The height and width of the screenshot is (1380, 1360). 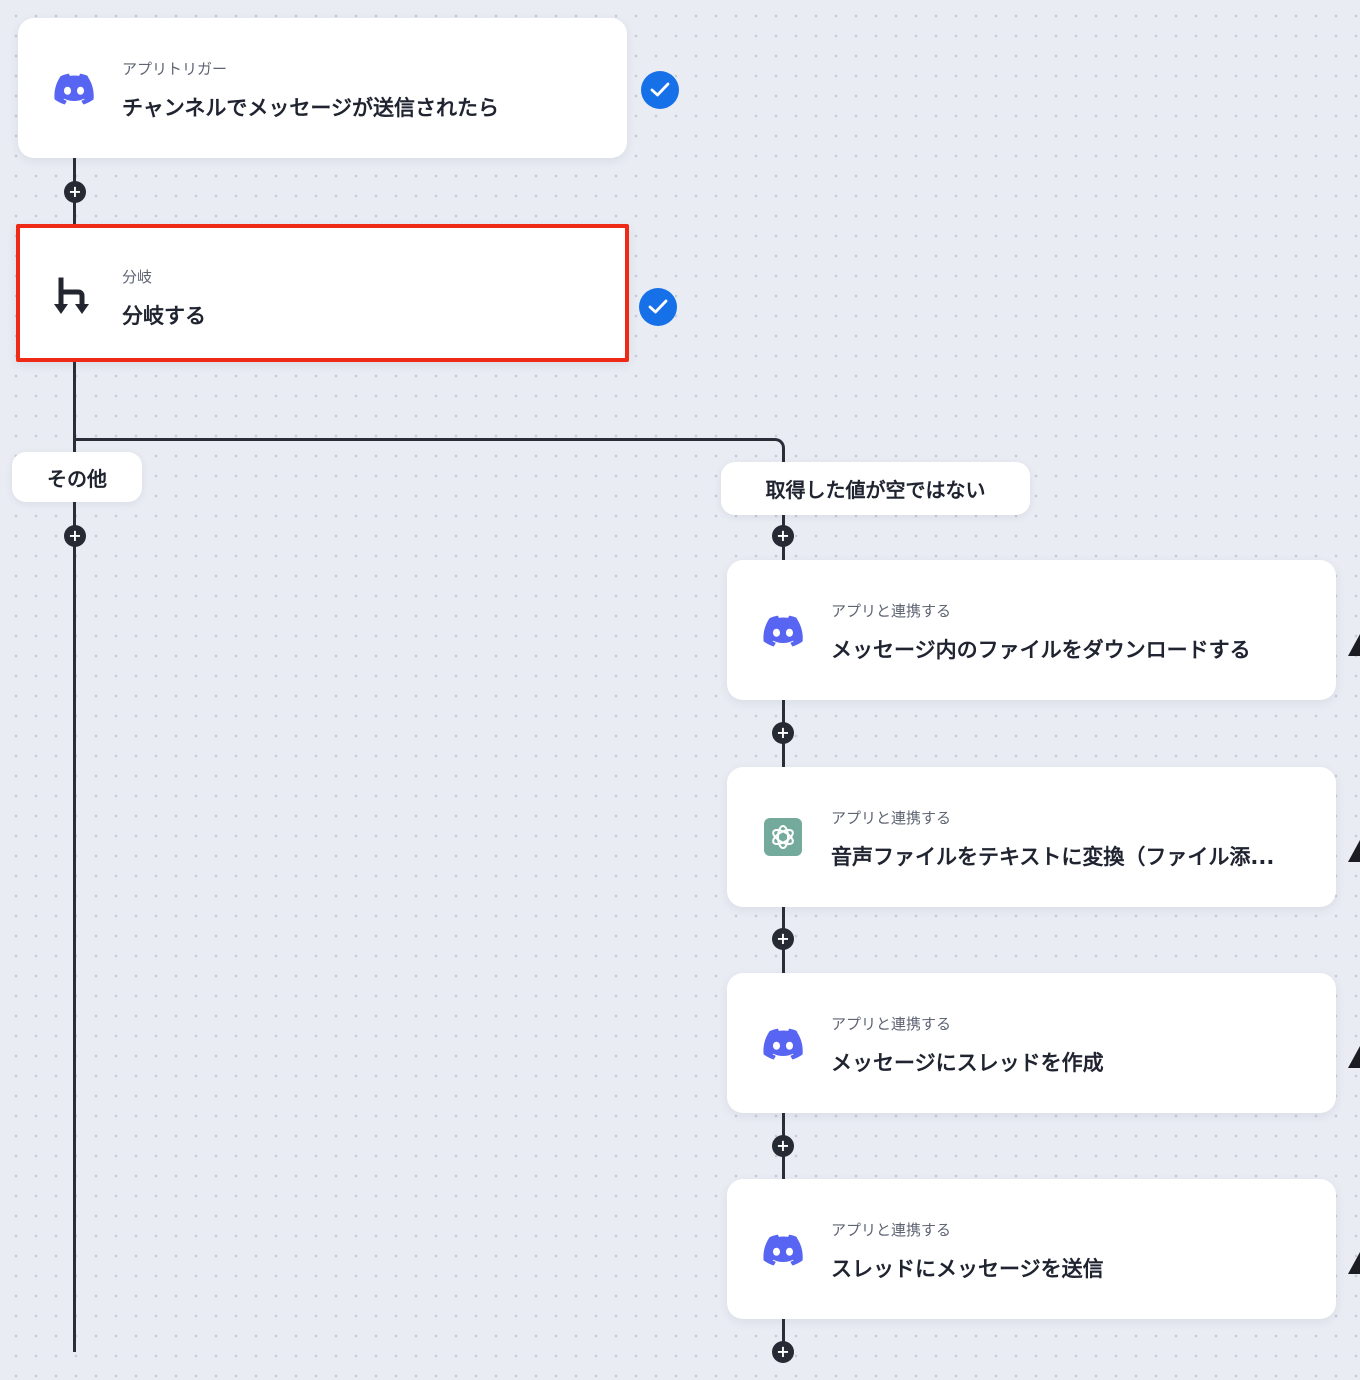 I want to click on step-title: メッセージにスレッドを作成, so click(x=967, y=1063).